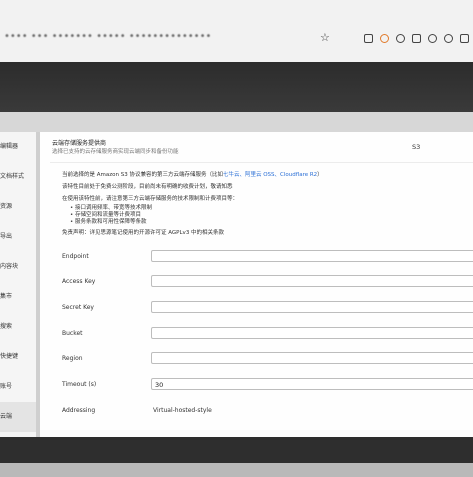 The image size is (473, 477). I want to click on endpoint-row: Endpoint, so click(267, 257).